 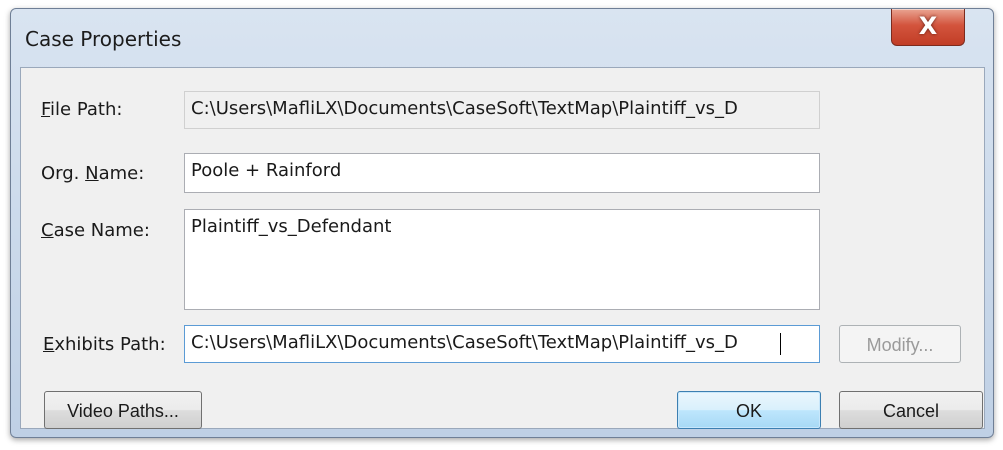 What do you see at coordinates (749, 410) in the screenshot?
I see `ok-button: OK` at bounding box center [749, 410].